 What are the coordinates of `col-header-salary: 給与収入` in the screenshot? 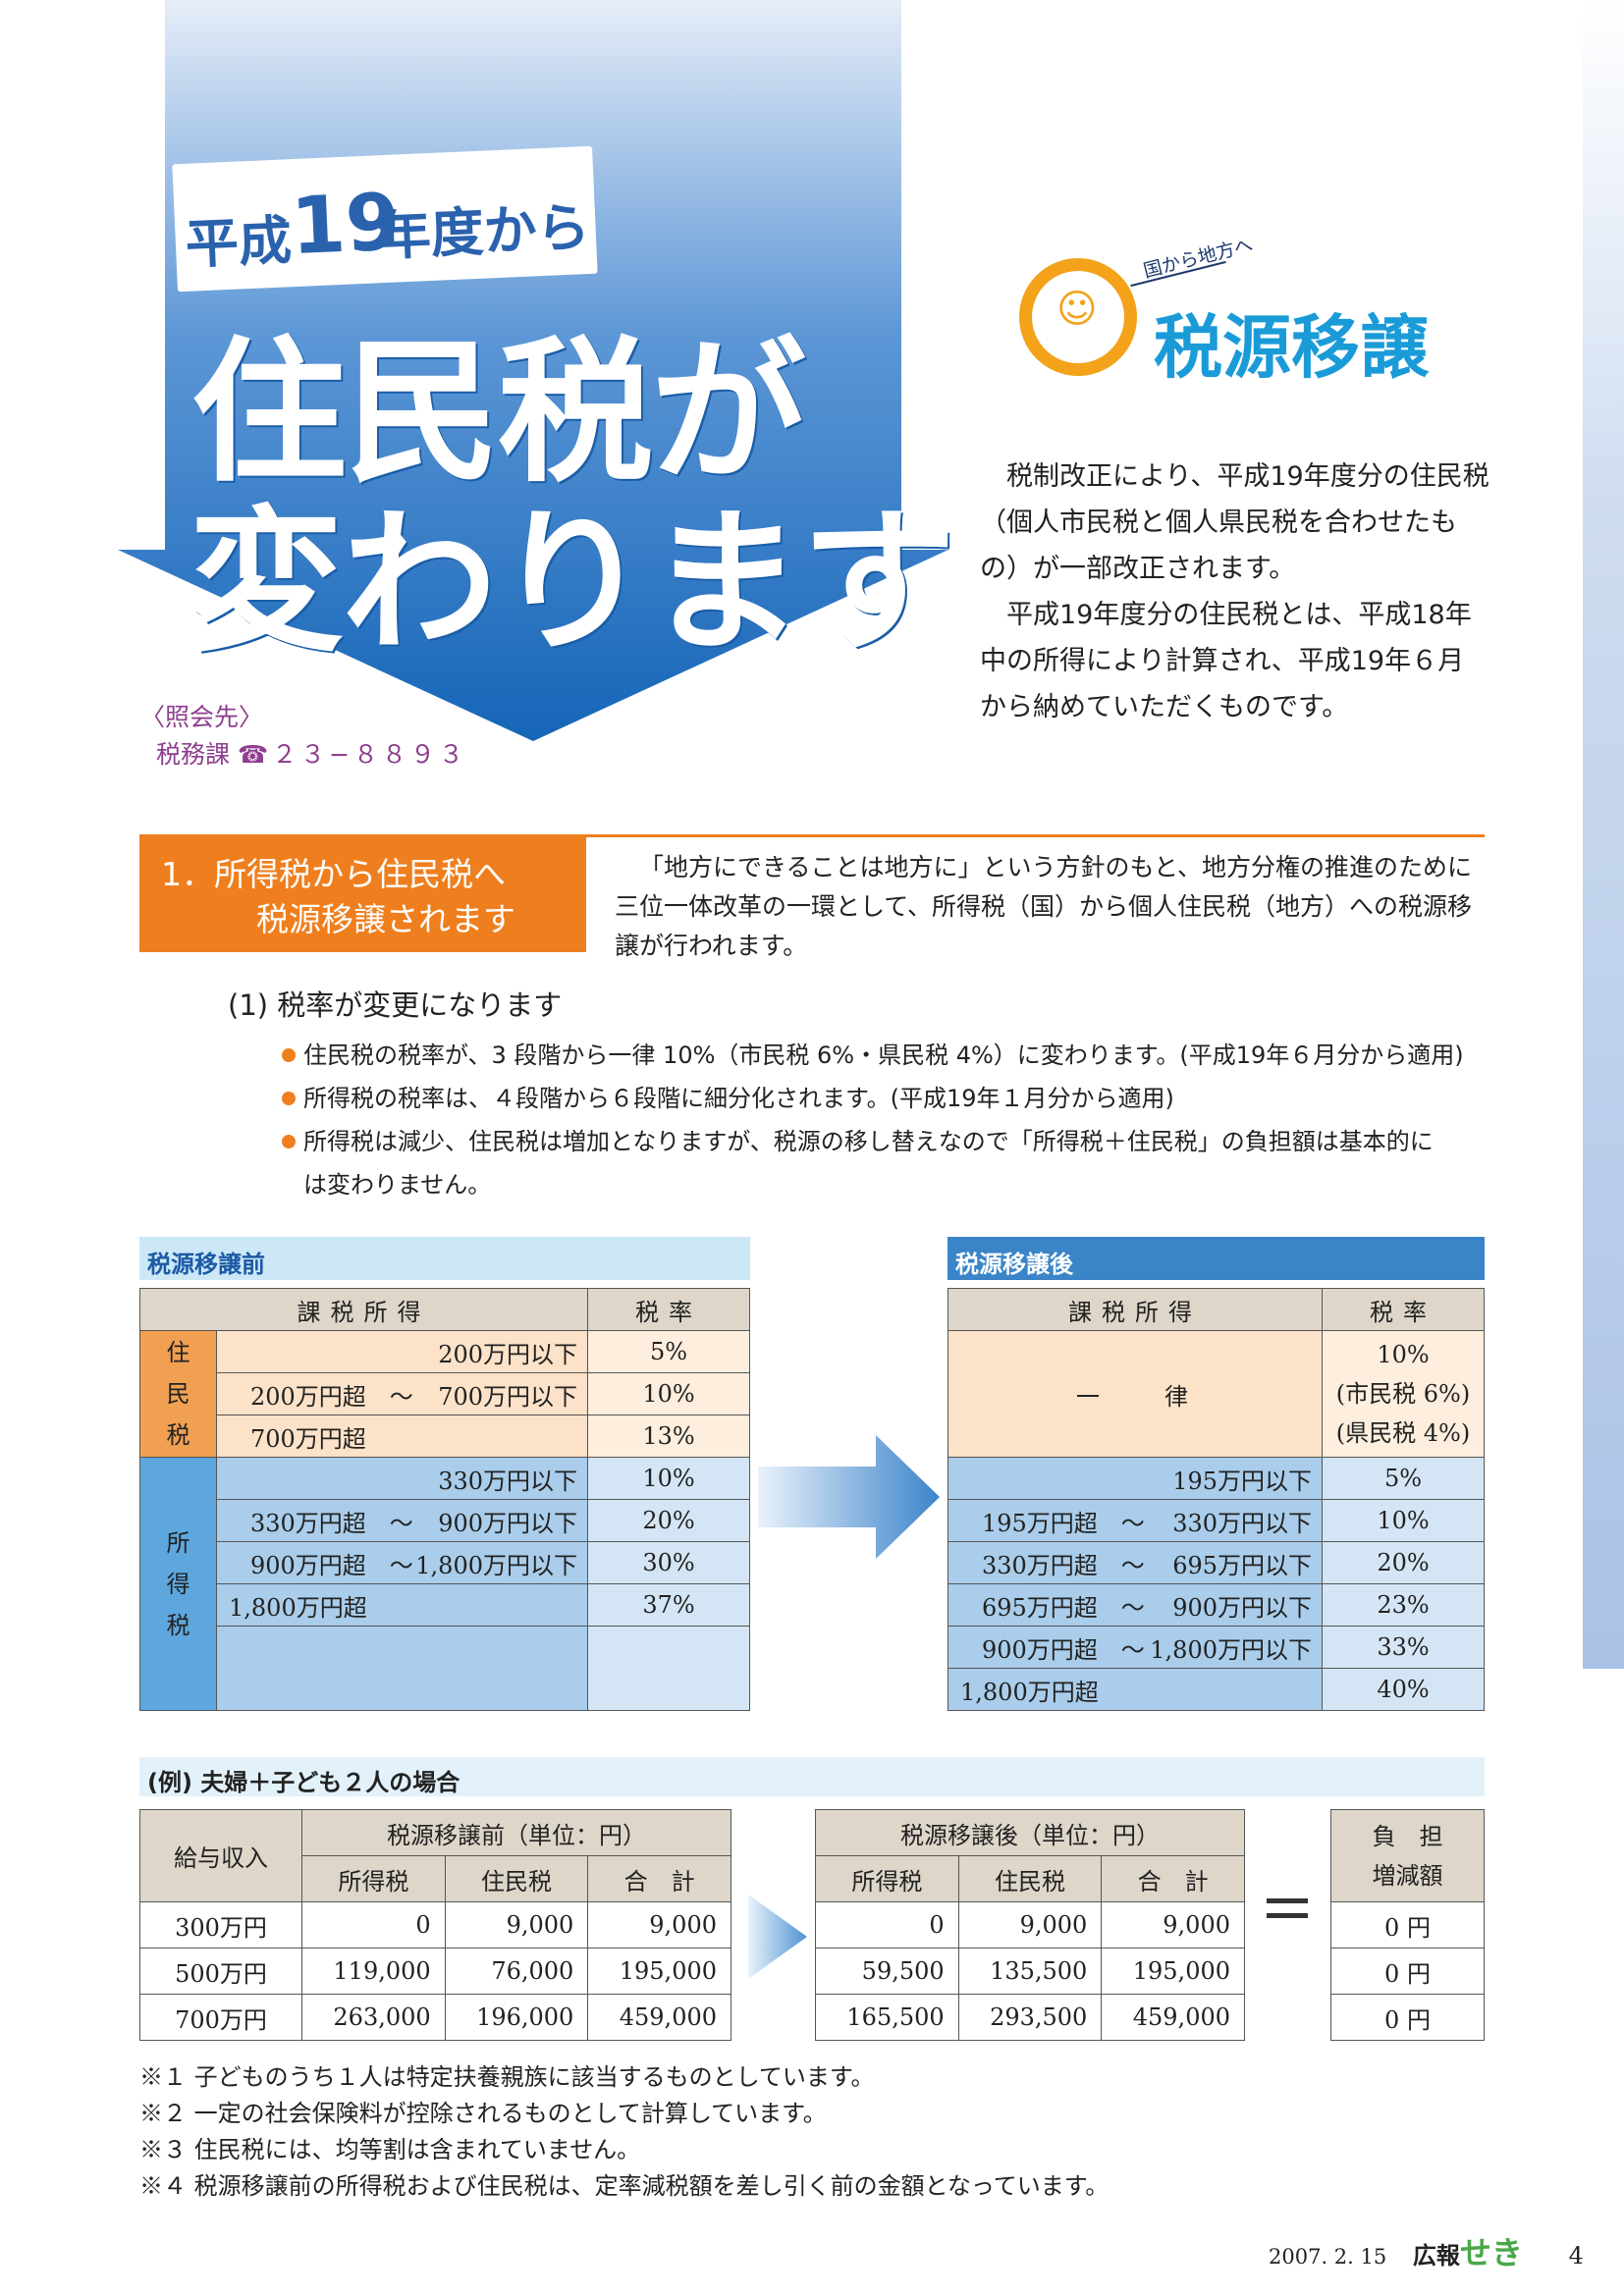 It's located at (220, 1856).